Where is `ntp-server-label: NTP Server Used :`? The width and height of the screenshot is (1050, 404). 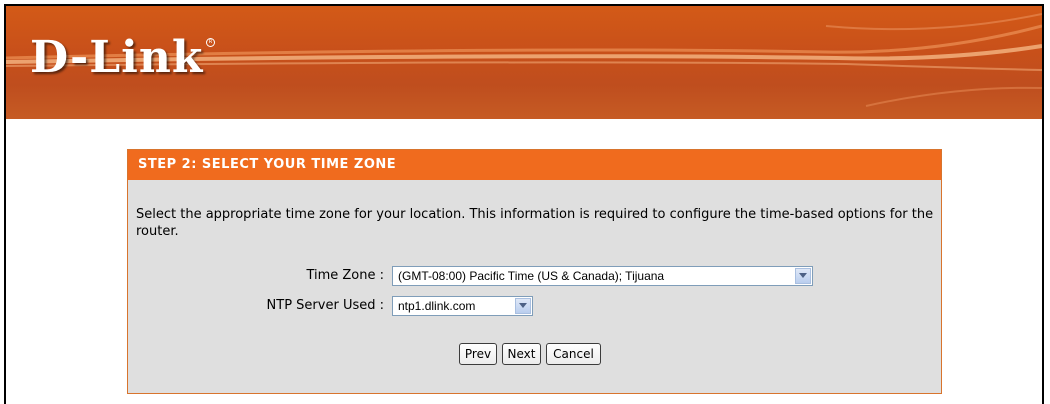
ntp-server-label: NTP Server Used : is located at coordinates (325, 305).